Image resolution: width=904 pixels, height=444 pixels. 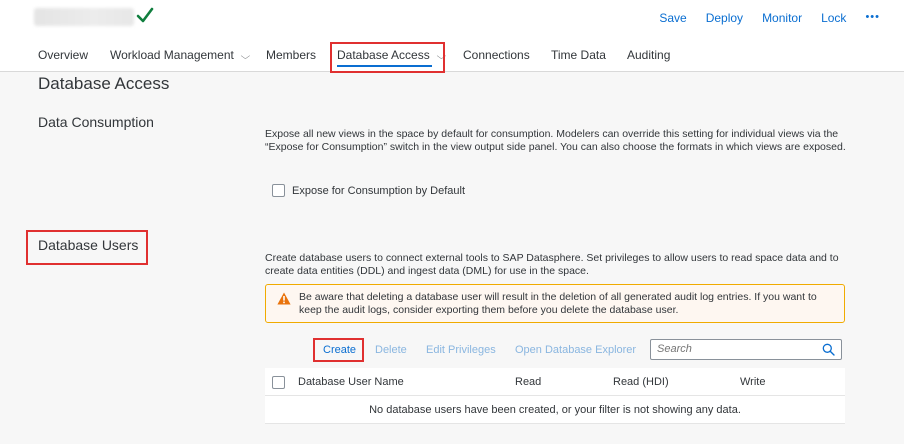 I want to click on tab-auditing: Auditing, so click(x=648, y=55).